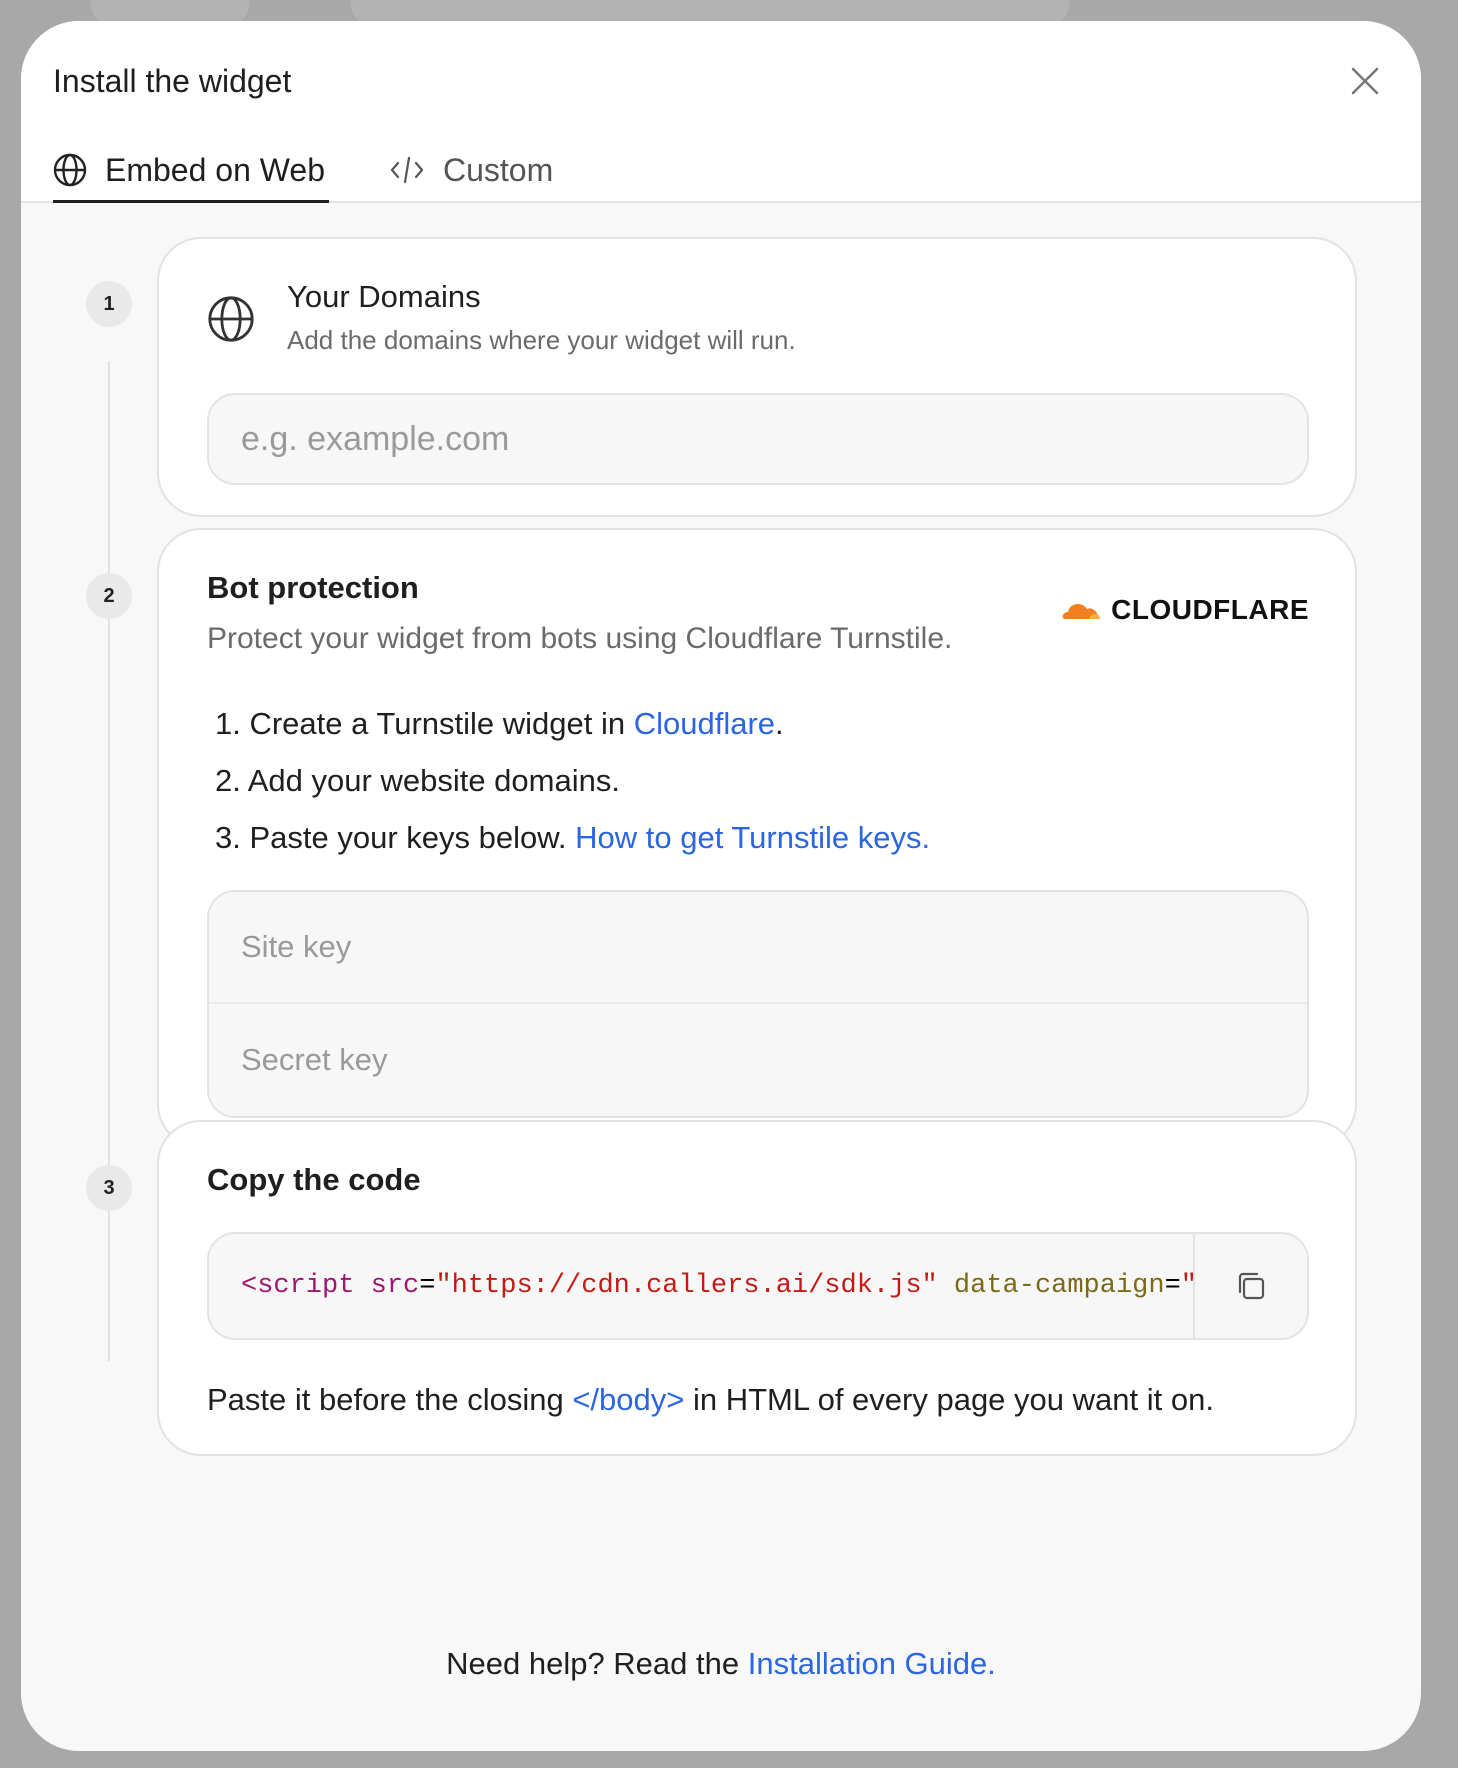  I want to click on site-key-input, so click(758, 948).